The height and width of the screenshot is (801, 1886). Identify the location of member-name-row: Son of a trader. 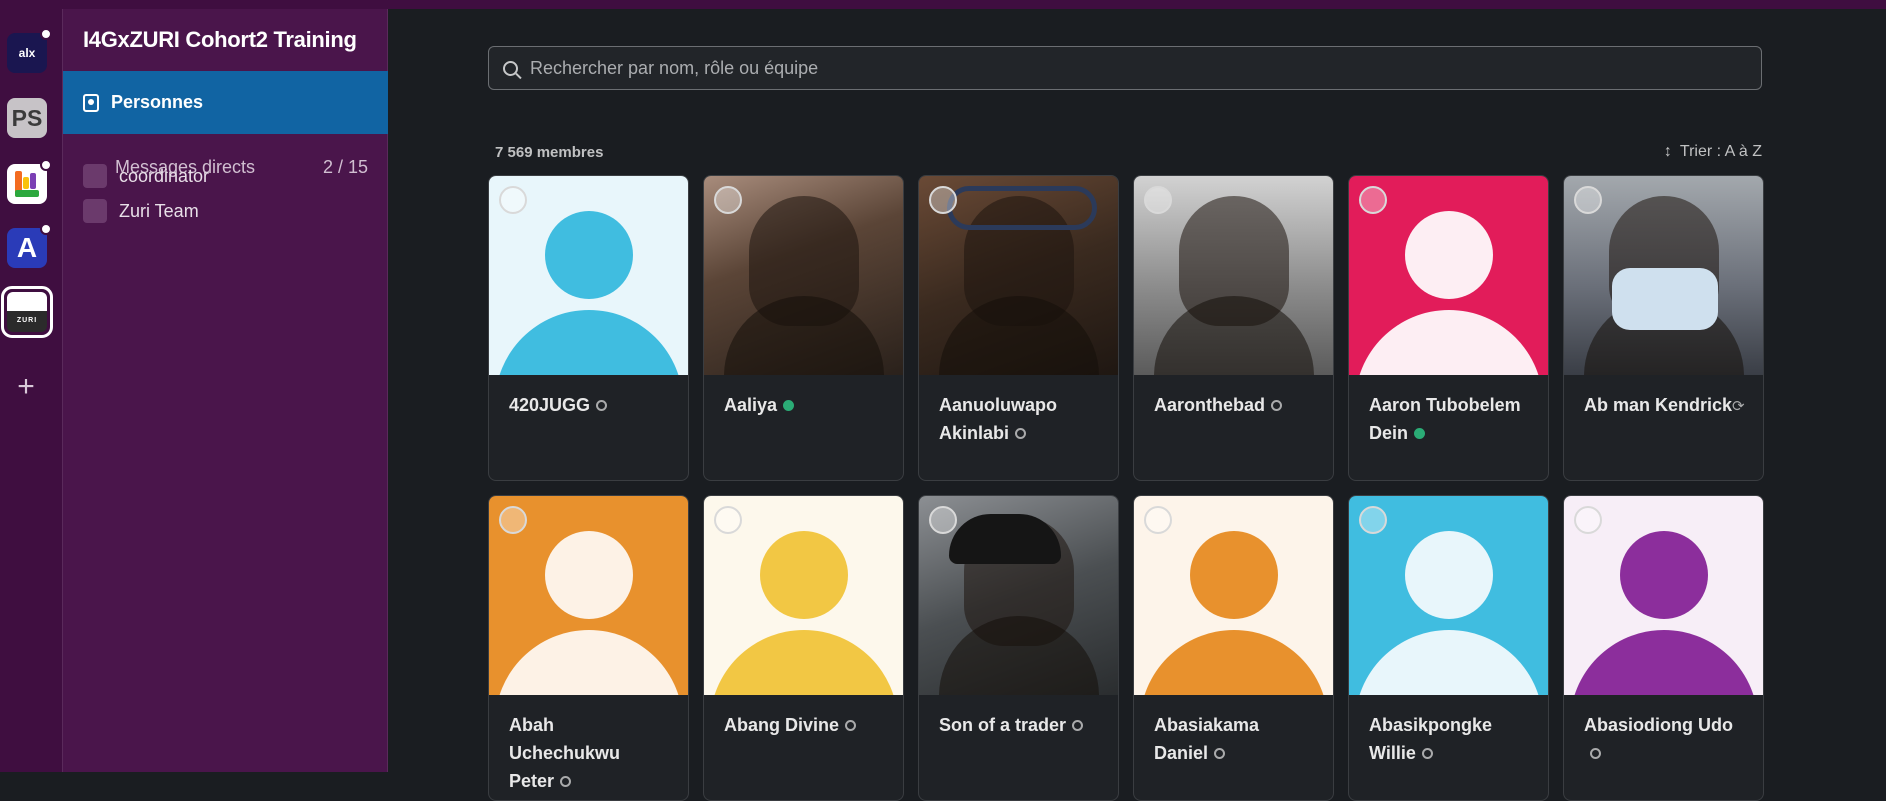
(1018, 717).